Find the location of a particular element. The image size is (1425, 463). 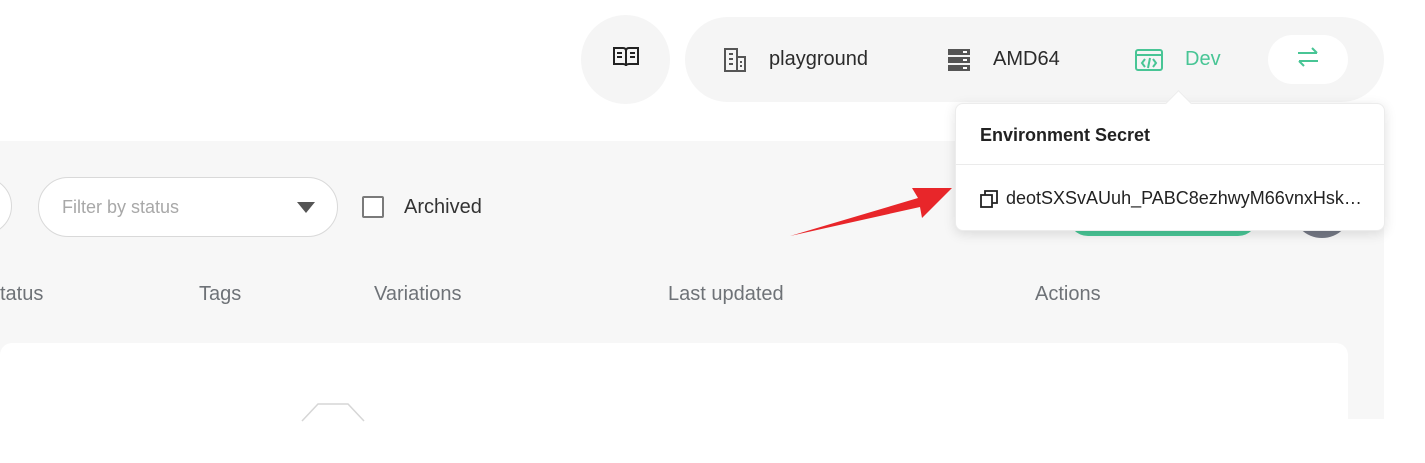

column-header-tags: Tags is located at coordinates (220, 294).